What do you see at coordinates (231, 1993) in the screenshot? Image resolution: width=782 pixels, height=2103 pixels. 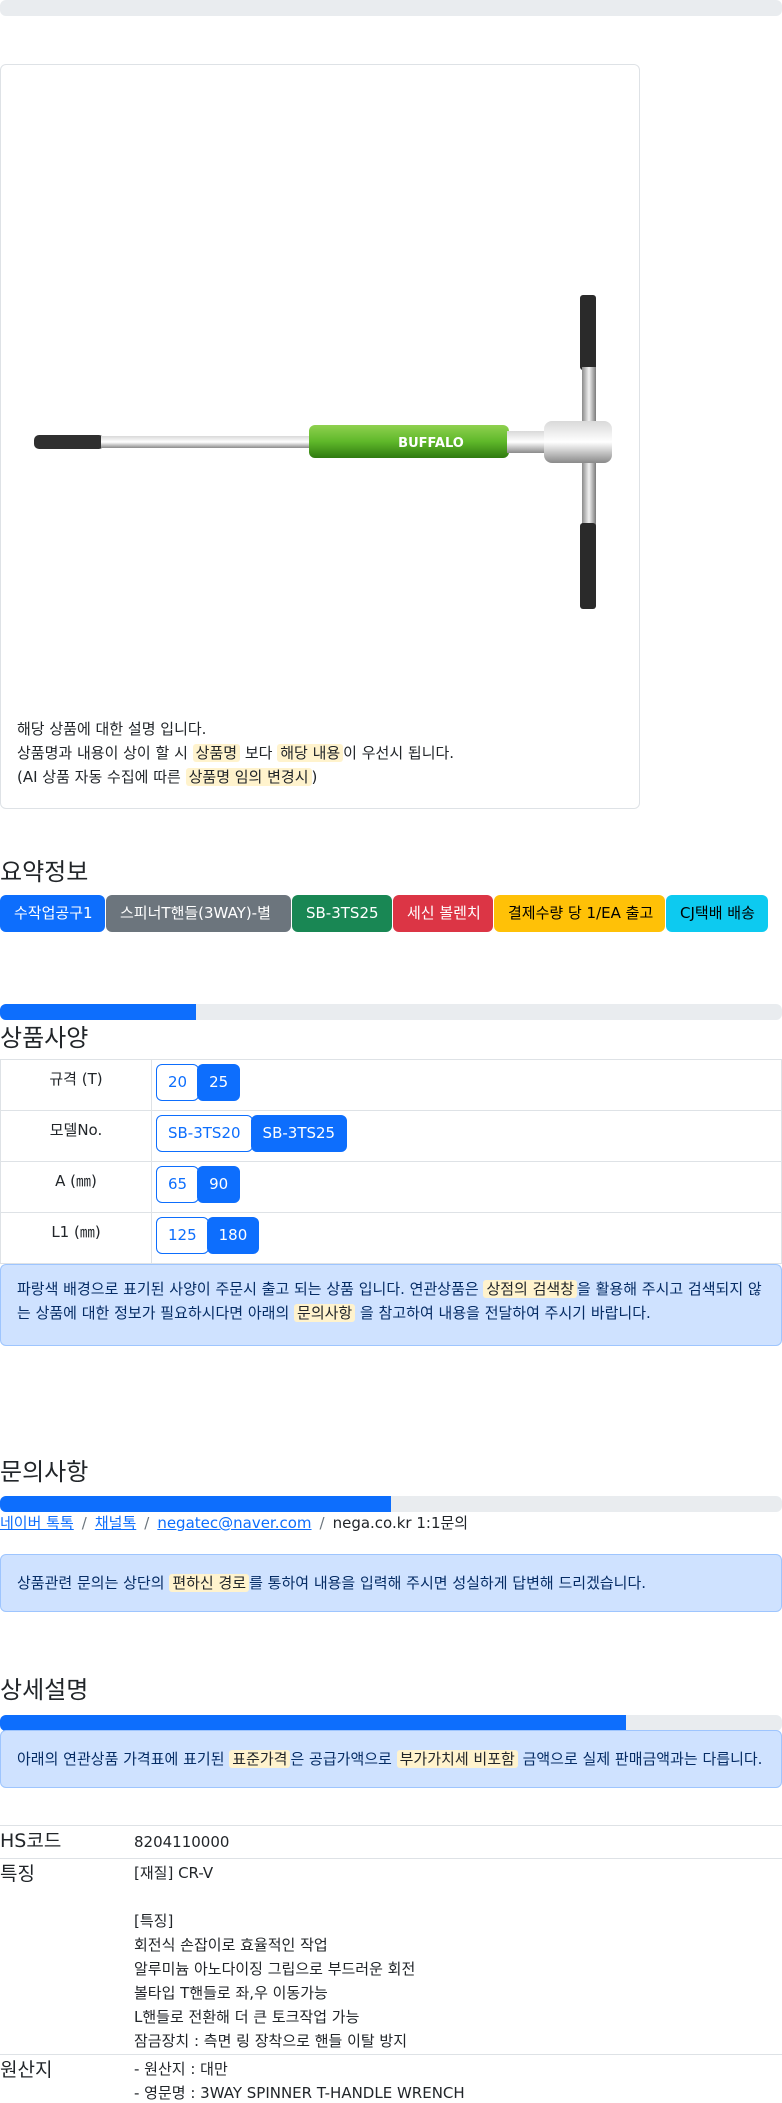 I see `detail-line: 볼타입 T핸들로 좌,우 이동가능` at bounding box center [231, 1993].